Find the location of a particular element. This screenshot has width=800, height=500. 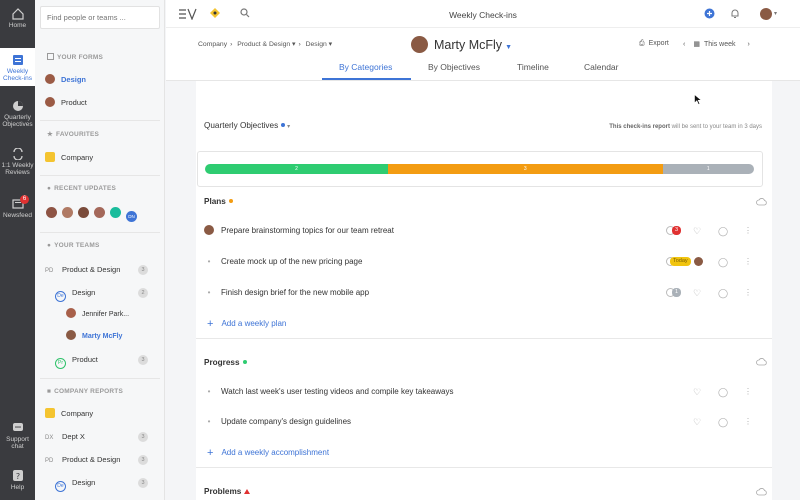

sidebar-form-product: Product is located at coordinates (102, 103).